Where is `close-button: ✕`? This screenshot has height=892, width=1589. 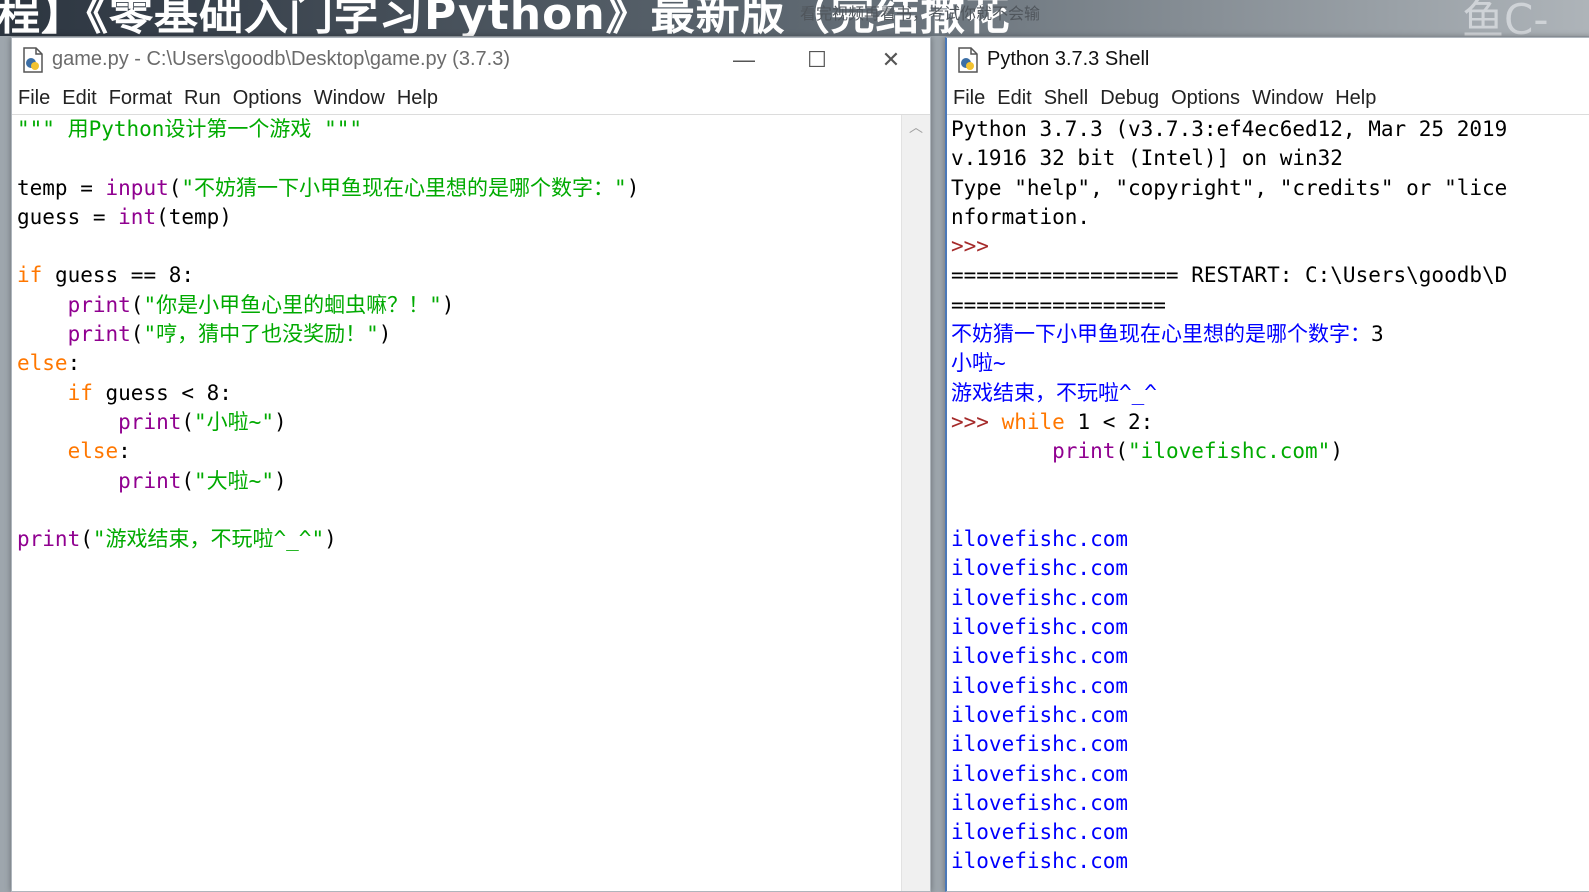
close-button: ✕ is located at coordinates (891, 60).